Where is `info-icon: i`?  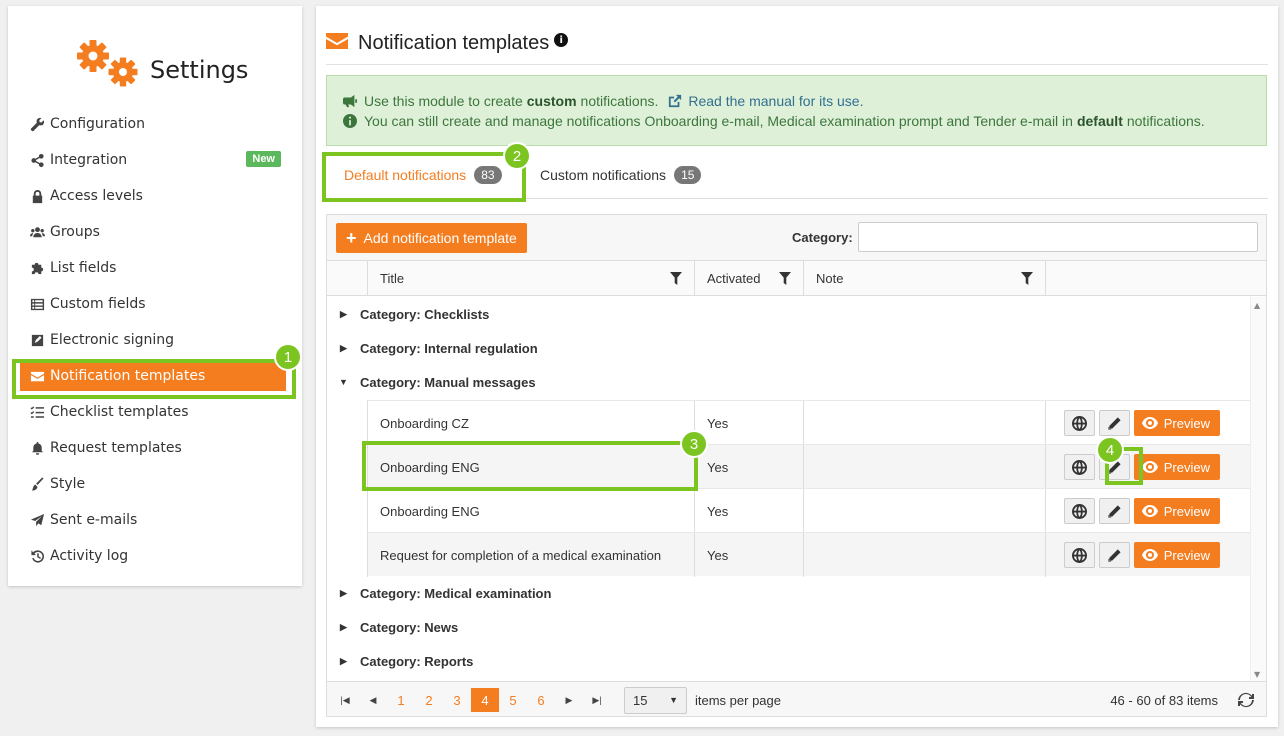
info-icon: i is located at coordinates (561, 40).